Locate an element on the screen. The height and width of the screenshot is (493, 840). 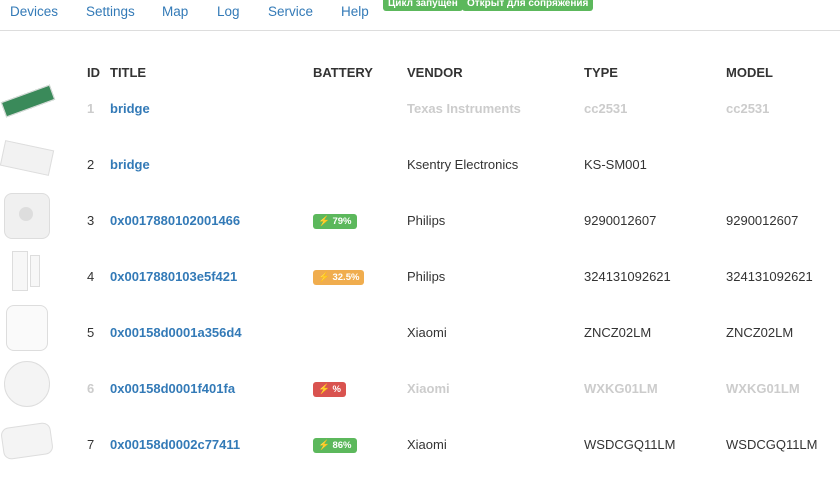
header-type: TYPE is located at coordinates (601, 72).